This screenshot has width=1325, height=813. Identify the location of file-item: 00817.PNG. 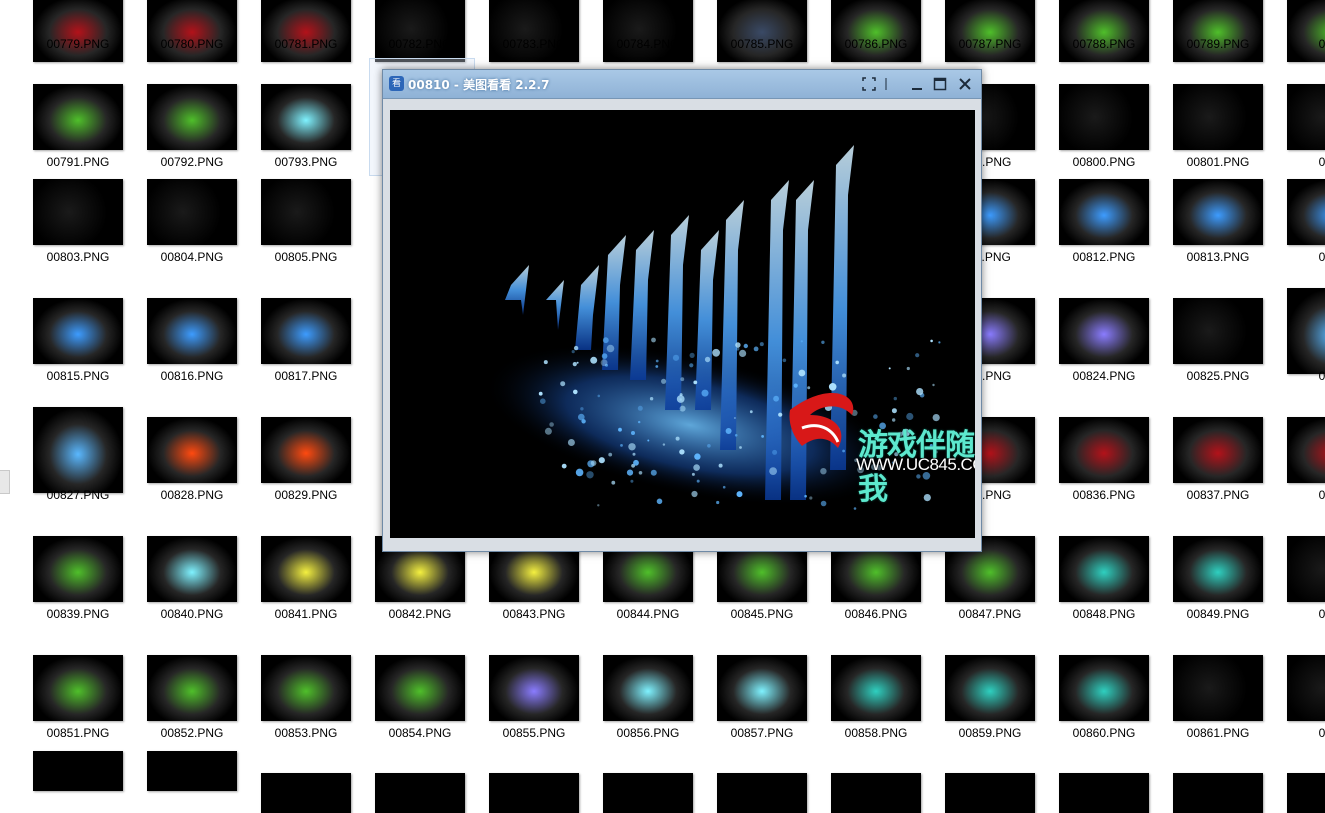
(318, 357).